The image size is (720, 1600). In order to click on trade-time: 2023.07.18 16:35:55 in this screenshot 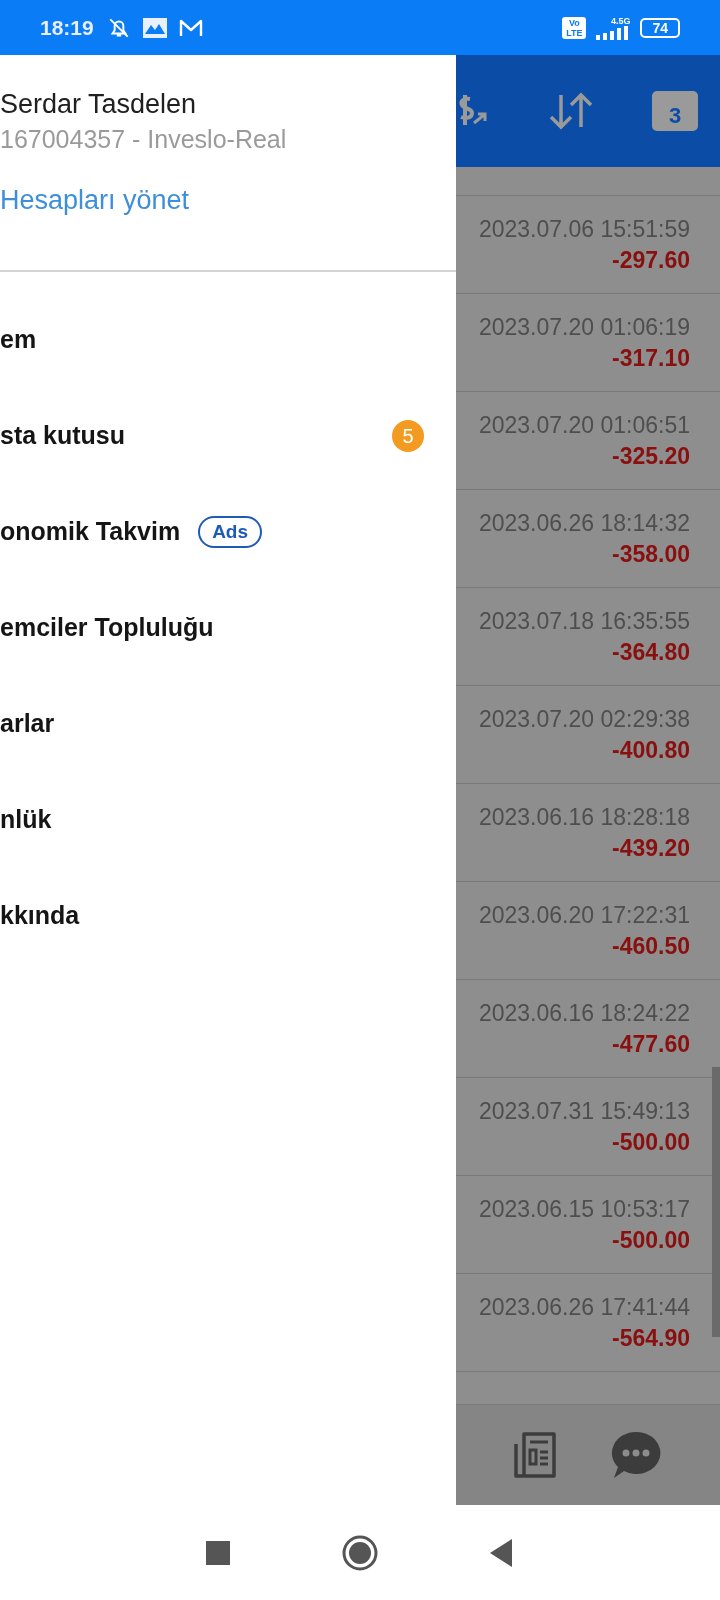, I will do `click(584, 621)`.